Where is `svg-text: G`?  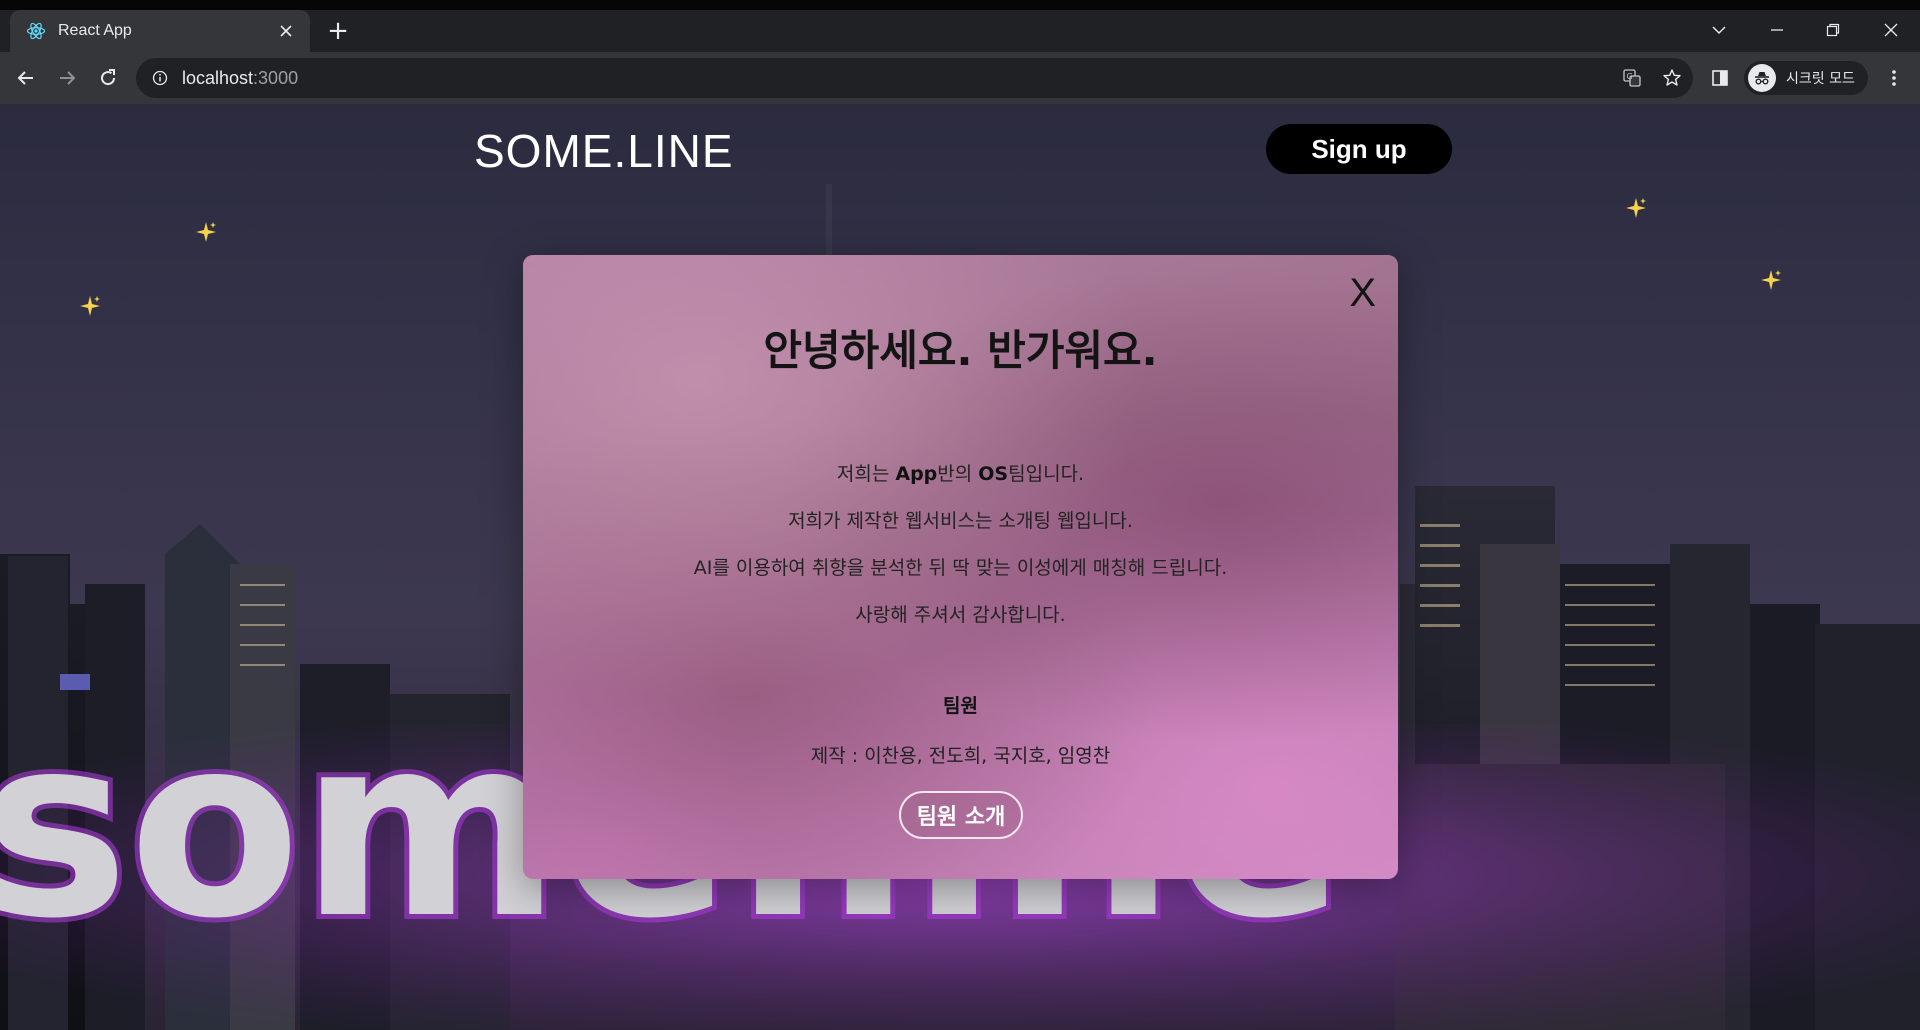 svg-text: G is located at coordinates (1630, 76).